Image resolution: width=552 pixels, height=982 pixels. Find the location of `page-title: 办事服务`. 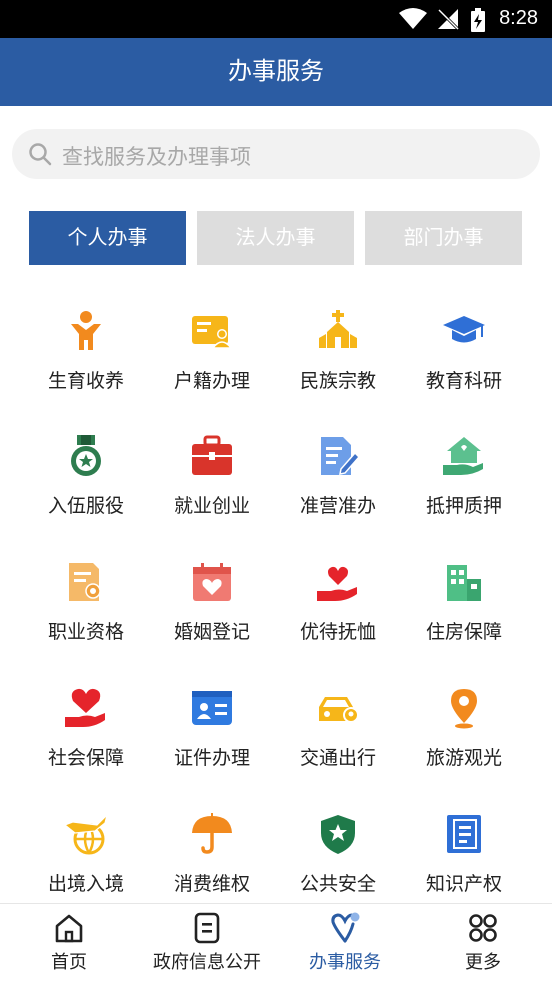

page-title: 办事服务 is located at coordinates (276, 71).